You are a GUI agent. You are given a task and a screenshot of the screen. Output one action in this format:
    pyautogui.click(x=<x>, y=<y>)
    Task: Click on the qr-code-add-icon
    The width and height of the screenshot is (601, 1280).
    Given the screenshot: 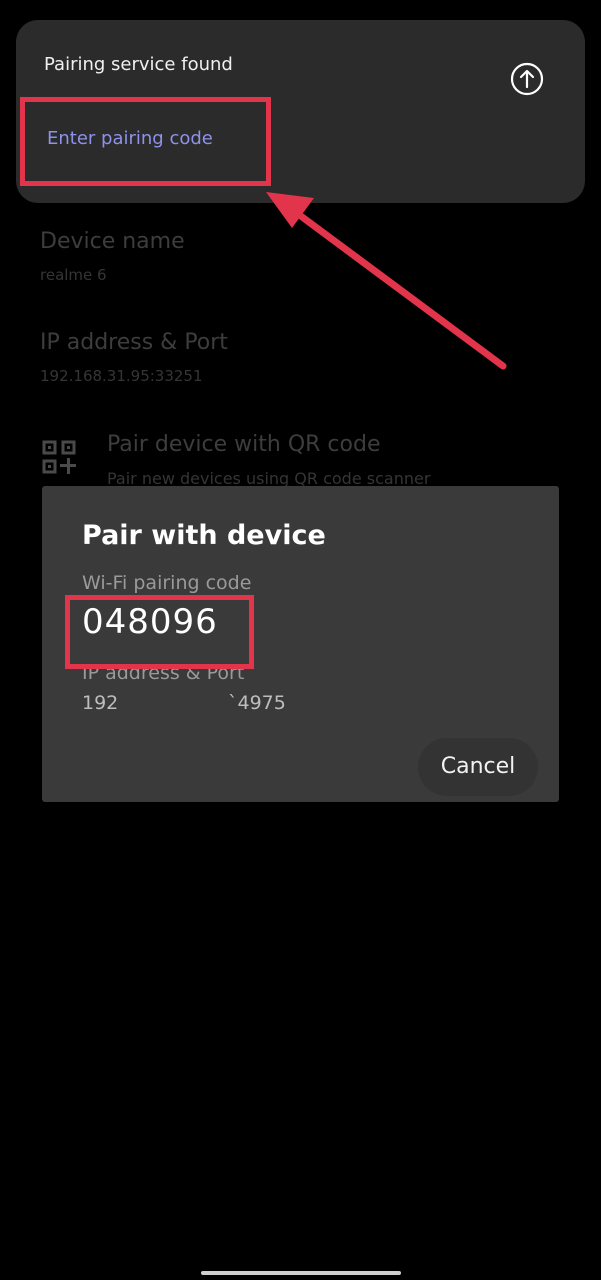 What is the action you would take?
    pyautogui.click(x=59, y=457)
    